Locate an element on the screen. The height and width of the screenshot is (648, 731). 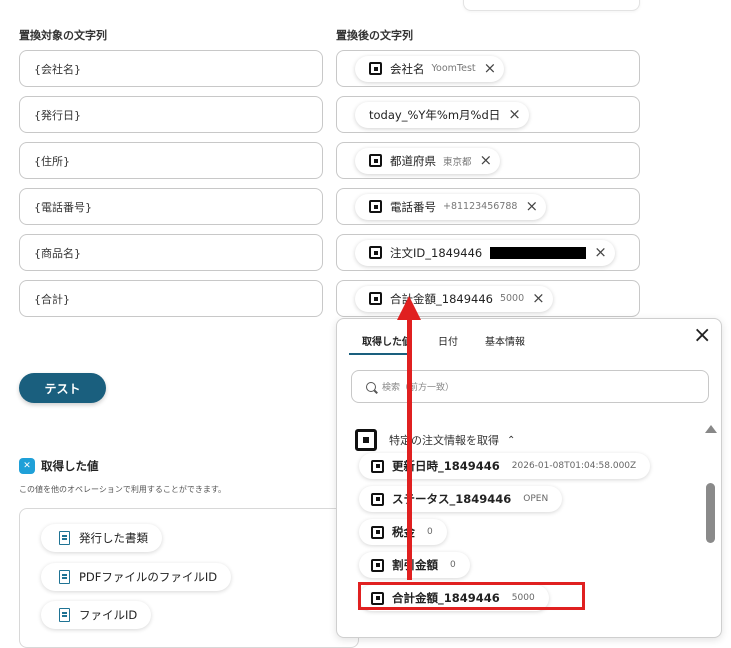
chevron-up-icon: ⌃ is located at coordinates (511, 440).